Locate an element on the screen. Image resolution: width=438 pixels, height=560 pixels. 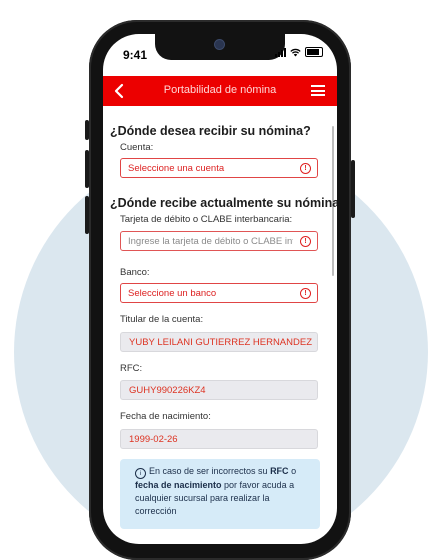
rfc-value: GUHY990226KZ4 is located at coordinates (167, 390).